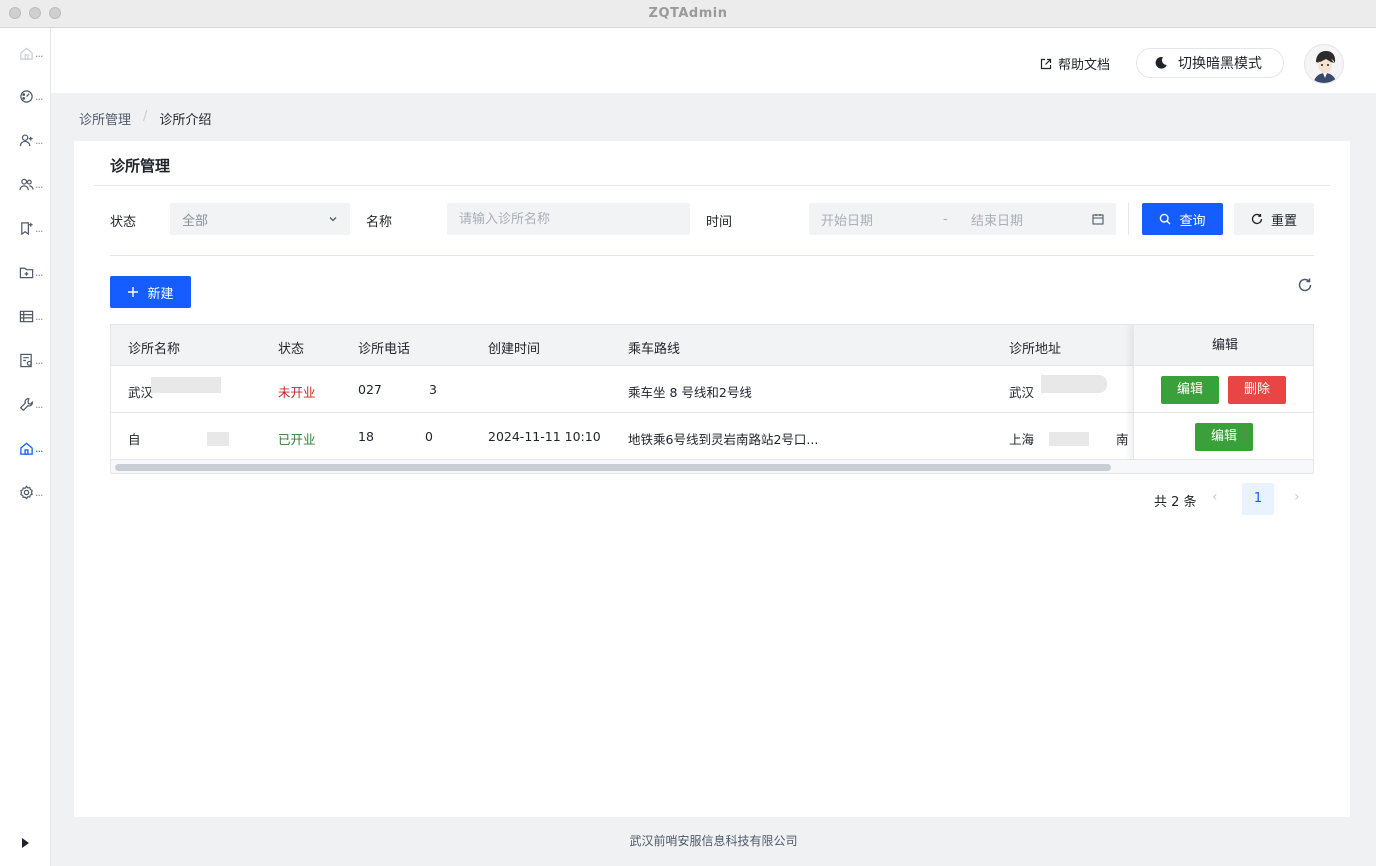  Describe the element at coordinates (140, 166) in the screenshot. I see `page-title: 诊所管理` at that location.